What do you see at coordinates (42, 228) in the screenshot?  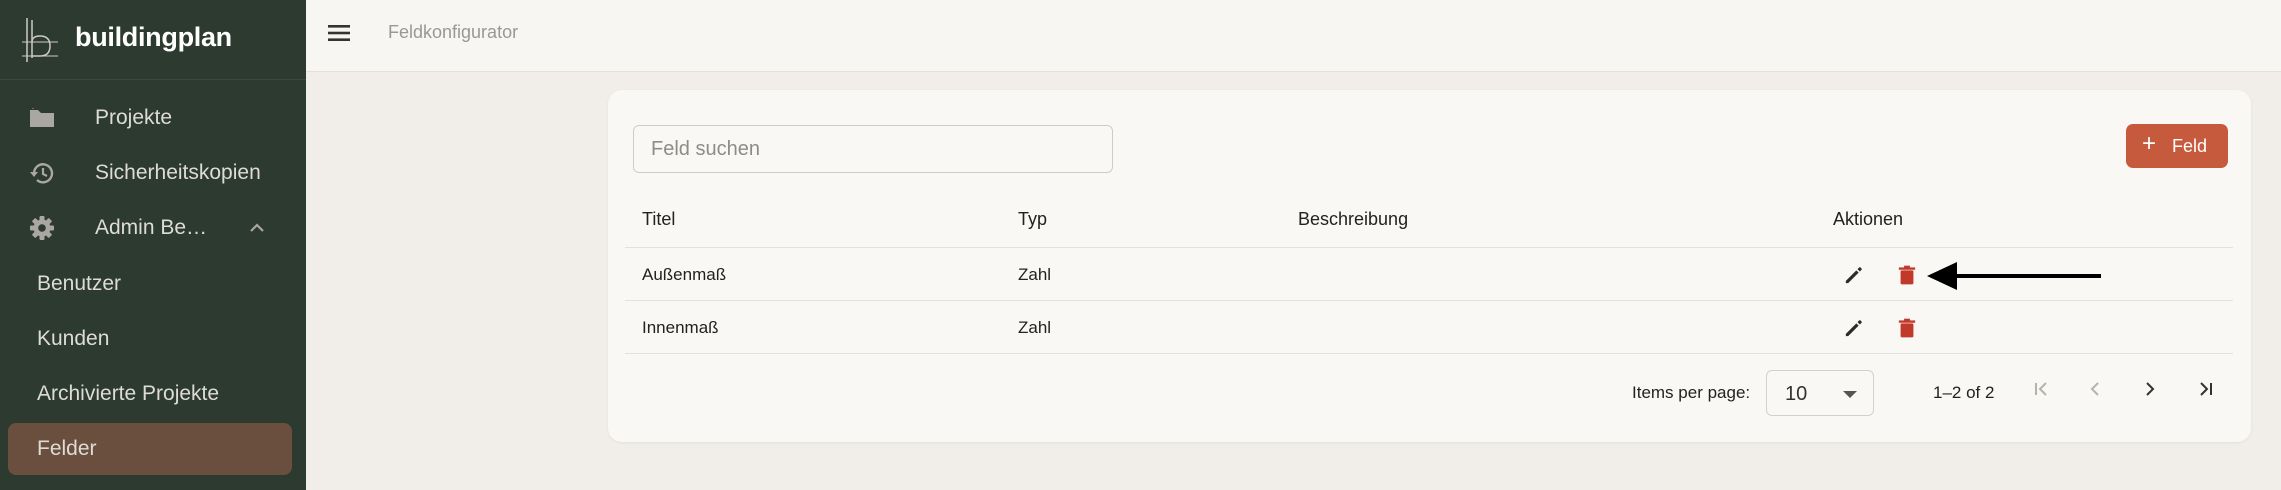 I see `gear-icon` at bounding box center [42, 228].